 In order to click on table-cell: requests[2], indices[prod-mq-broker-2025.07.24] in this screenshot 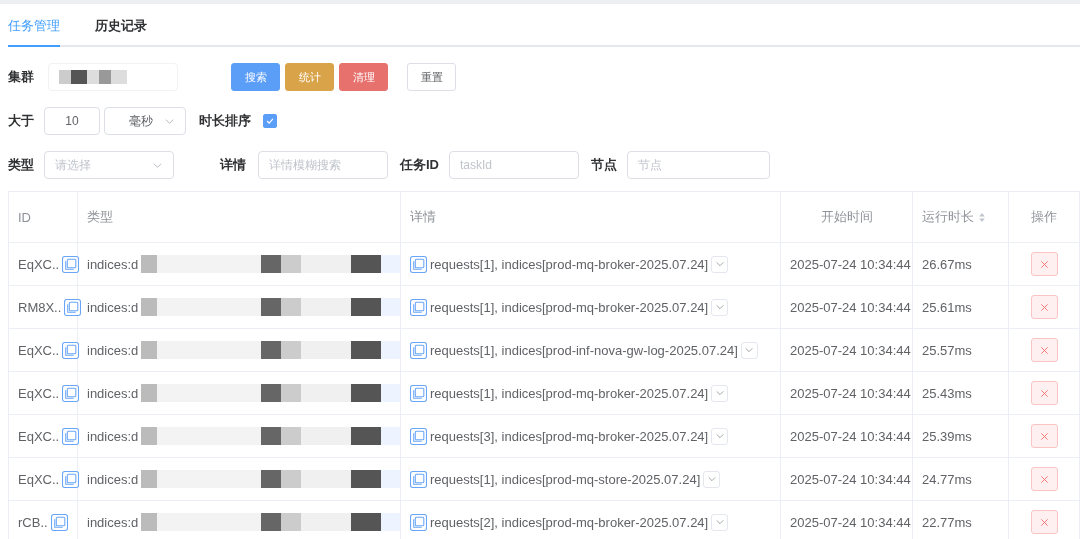, I will do `click(569, 522)`.